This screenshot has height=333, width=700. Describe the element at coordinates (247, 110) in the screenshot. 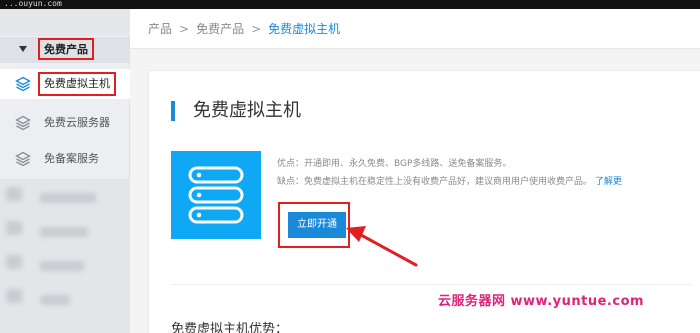

I see `page-title: 免费虚拟主机` at that location.